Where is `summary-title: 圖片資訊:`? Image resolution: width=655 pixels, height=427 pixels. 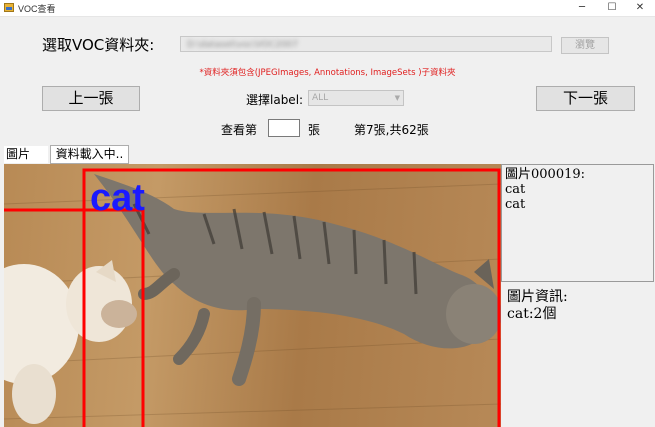
summary-title: 圖片資訊: is located at coordinates (537, 297).